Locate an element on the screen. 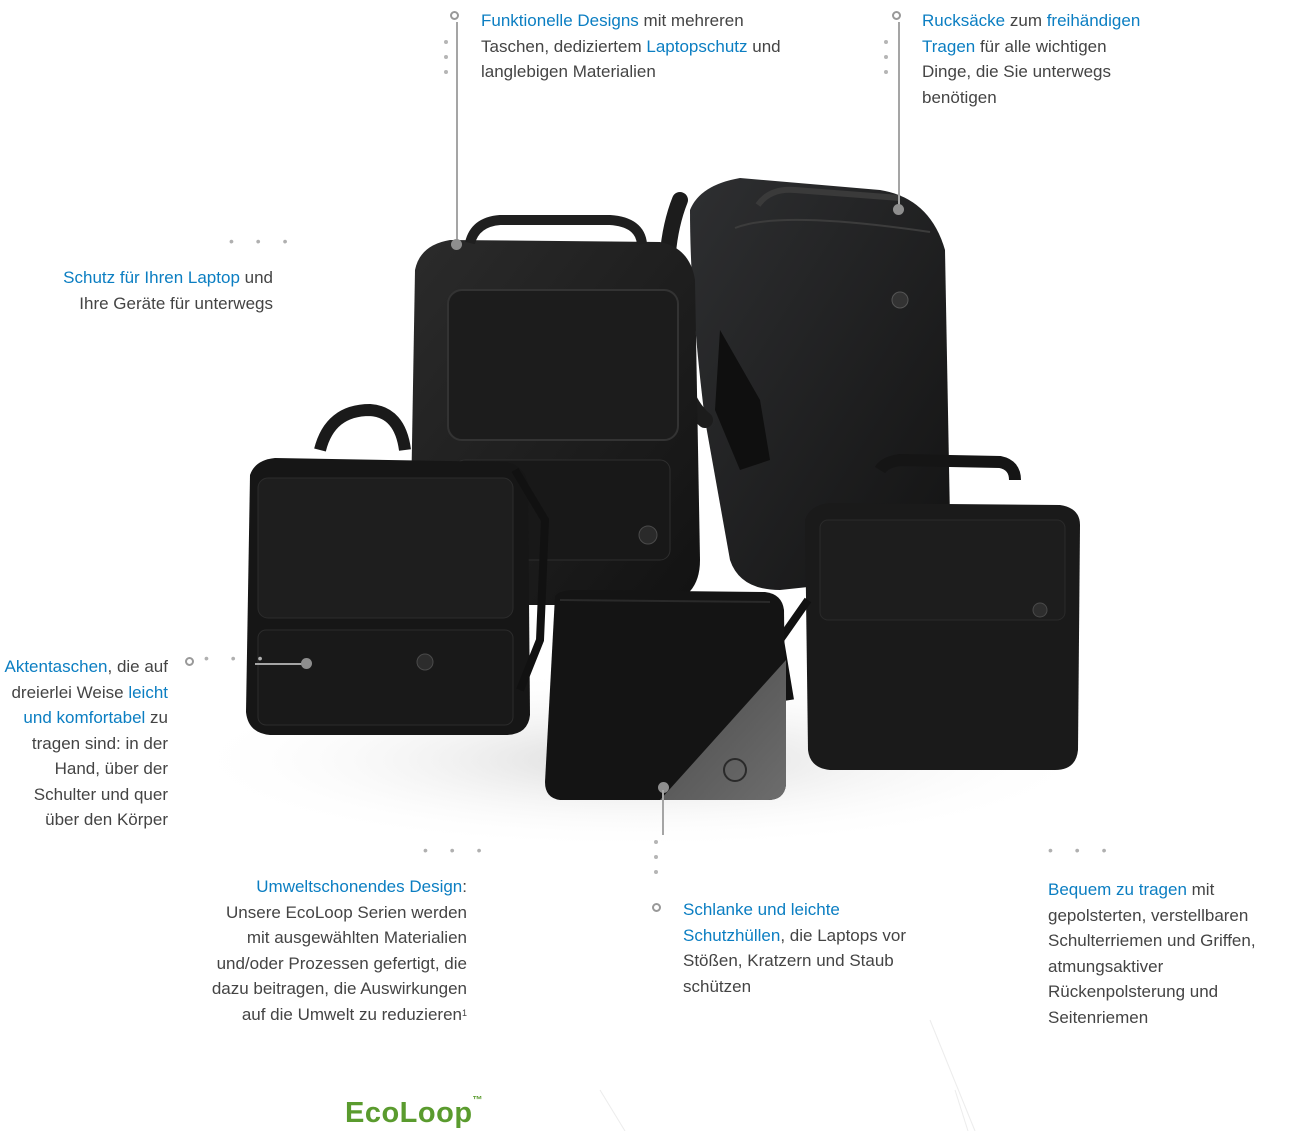  highlight-rucksaecke: Rucksäcke is located at coordinates (964, 20).